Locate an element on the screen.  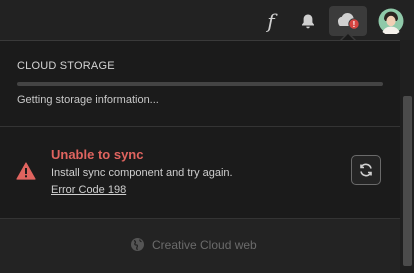
avatar is located at coordinates (391, 21).